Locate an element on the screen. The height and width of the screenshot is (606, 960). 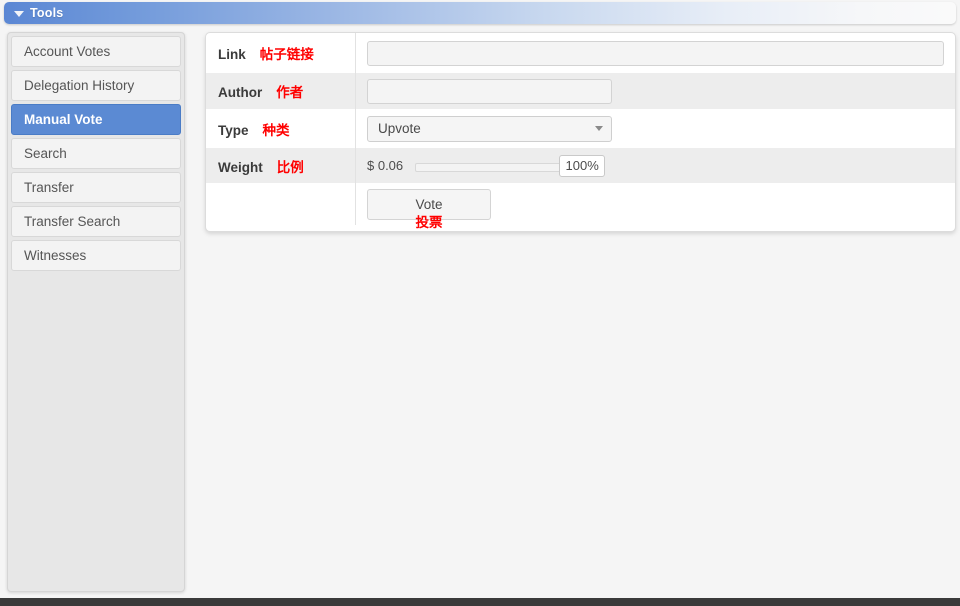
form-row-link: Link 帖子链接 is located at coordinates (580, 53).